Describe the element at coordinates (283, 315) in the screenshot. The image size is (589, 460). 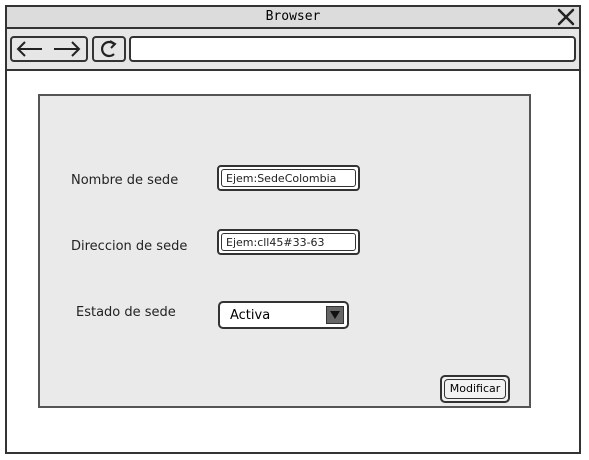
I see `estado-select: Activa` at that location.